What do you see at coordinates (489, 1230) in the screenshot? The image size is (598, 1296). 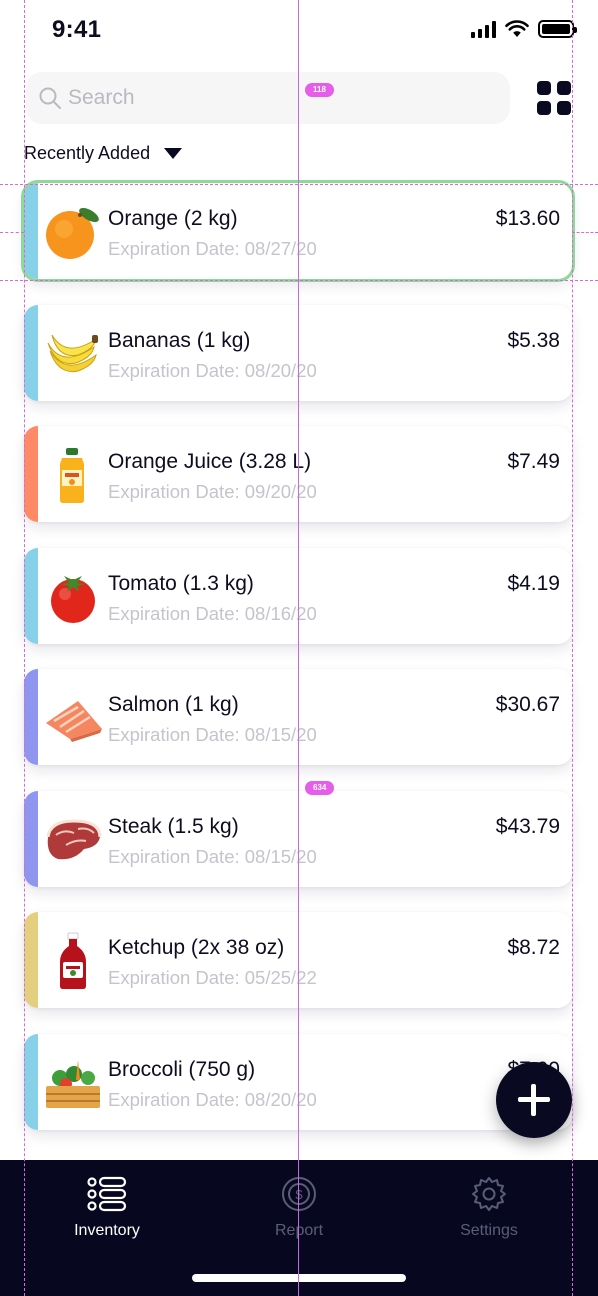 I see `tab-label: Settings` at bounding box center [489, 1230].